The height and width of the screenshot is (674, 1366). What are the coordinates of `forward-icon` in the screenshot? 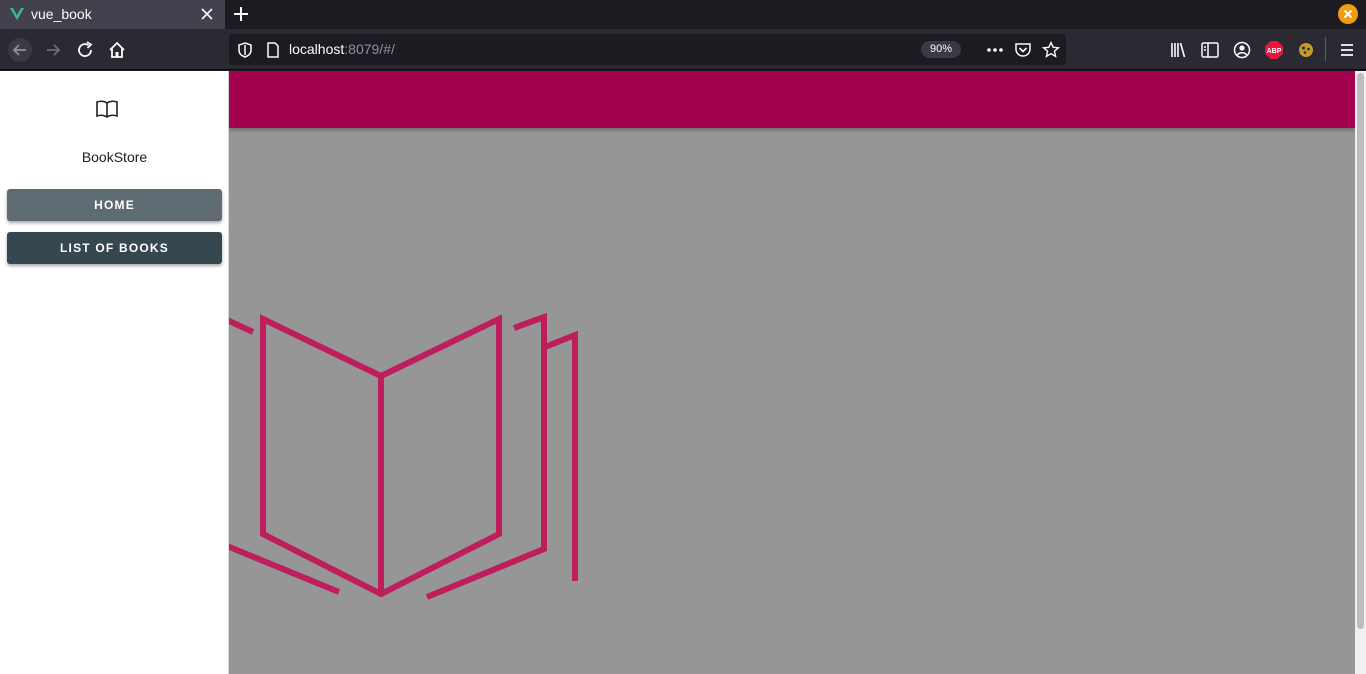 It's located at (53, 50).